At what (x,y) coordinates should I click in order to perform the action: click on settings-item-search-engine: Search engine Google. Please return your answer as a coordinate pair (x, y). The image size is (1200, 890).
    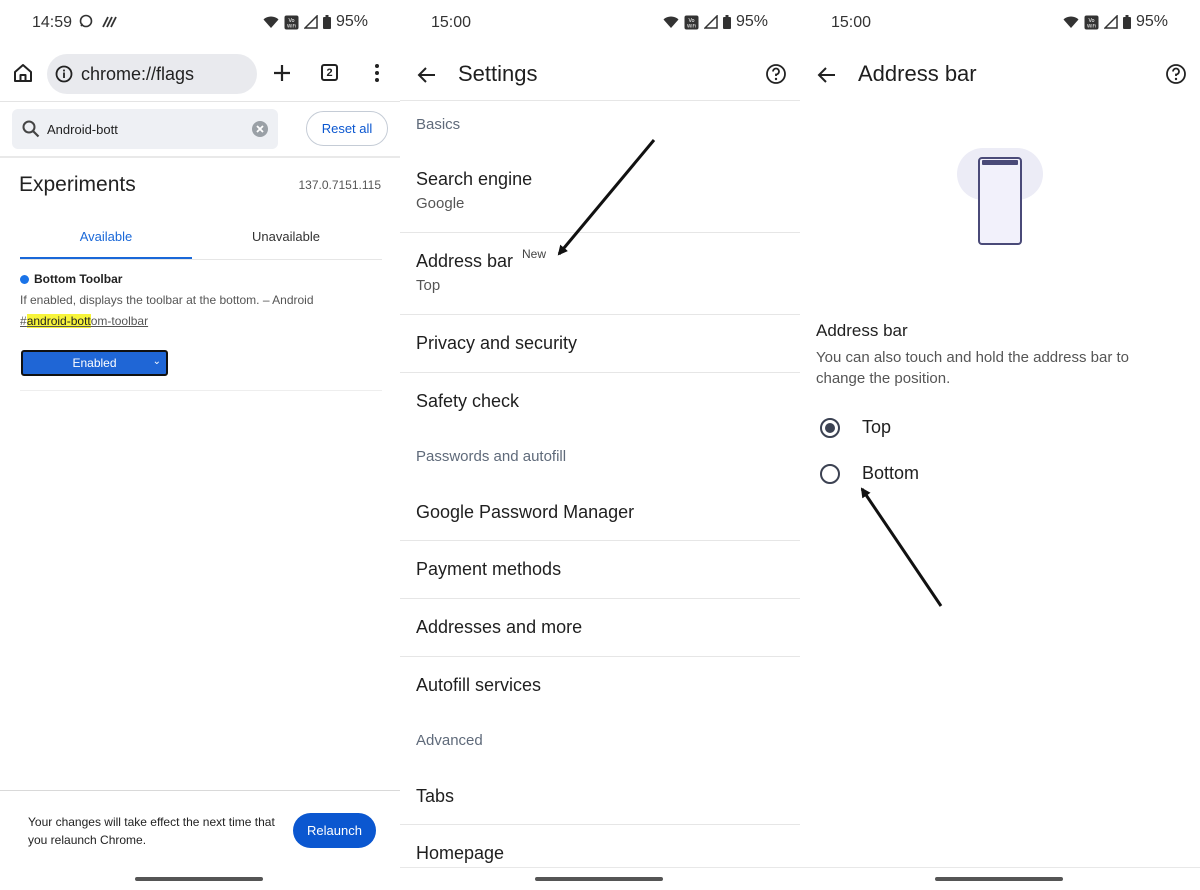
    Looking at the image, I should click on (600, 191).